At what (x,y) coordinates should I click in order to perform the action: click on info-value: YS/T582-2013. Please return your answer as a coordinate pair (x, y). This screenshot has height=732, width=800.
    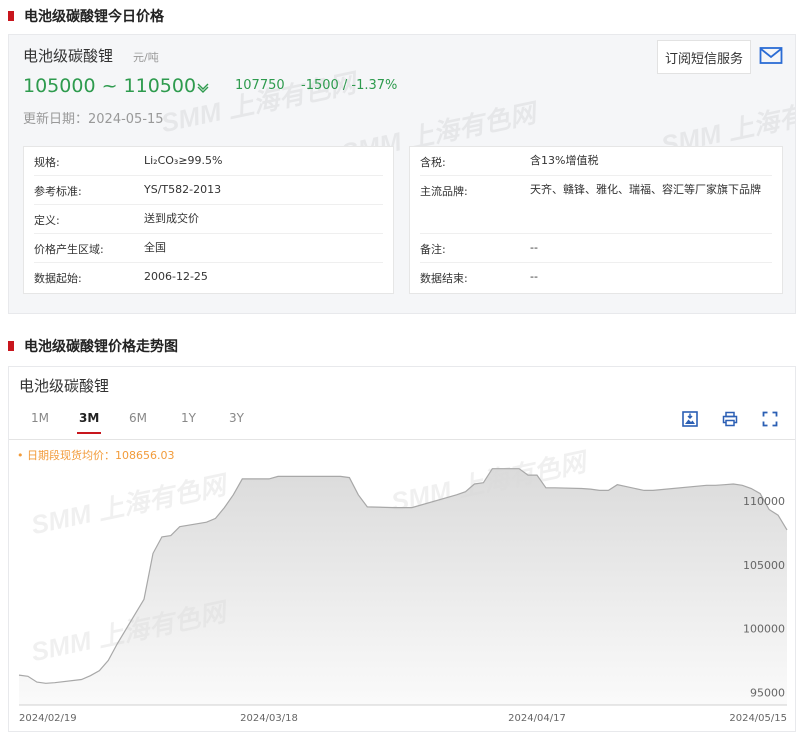
    Looking at the image, I should click on (183, 189).